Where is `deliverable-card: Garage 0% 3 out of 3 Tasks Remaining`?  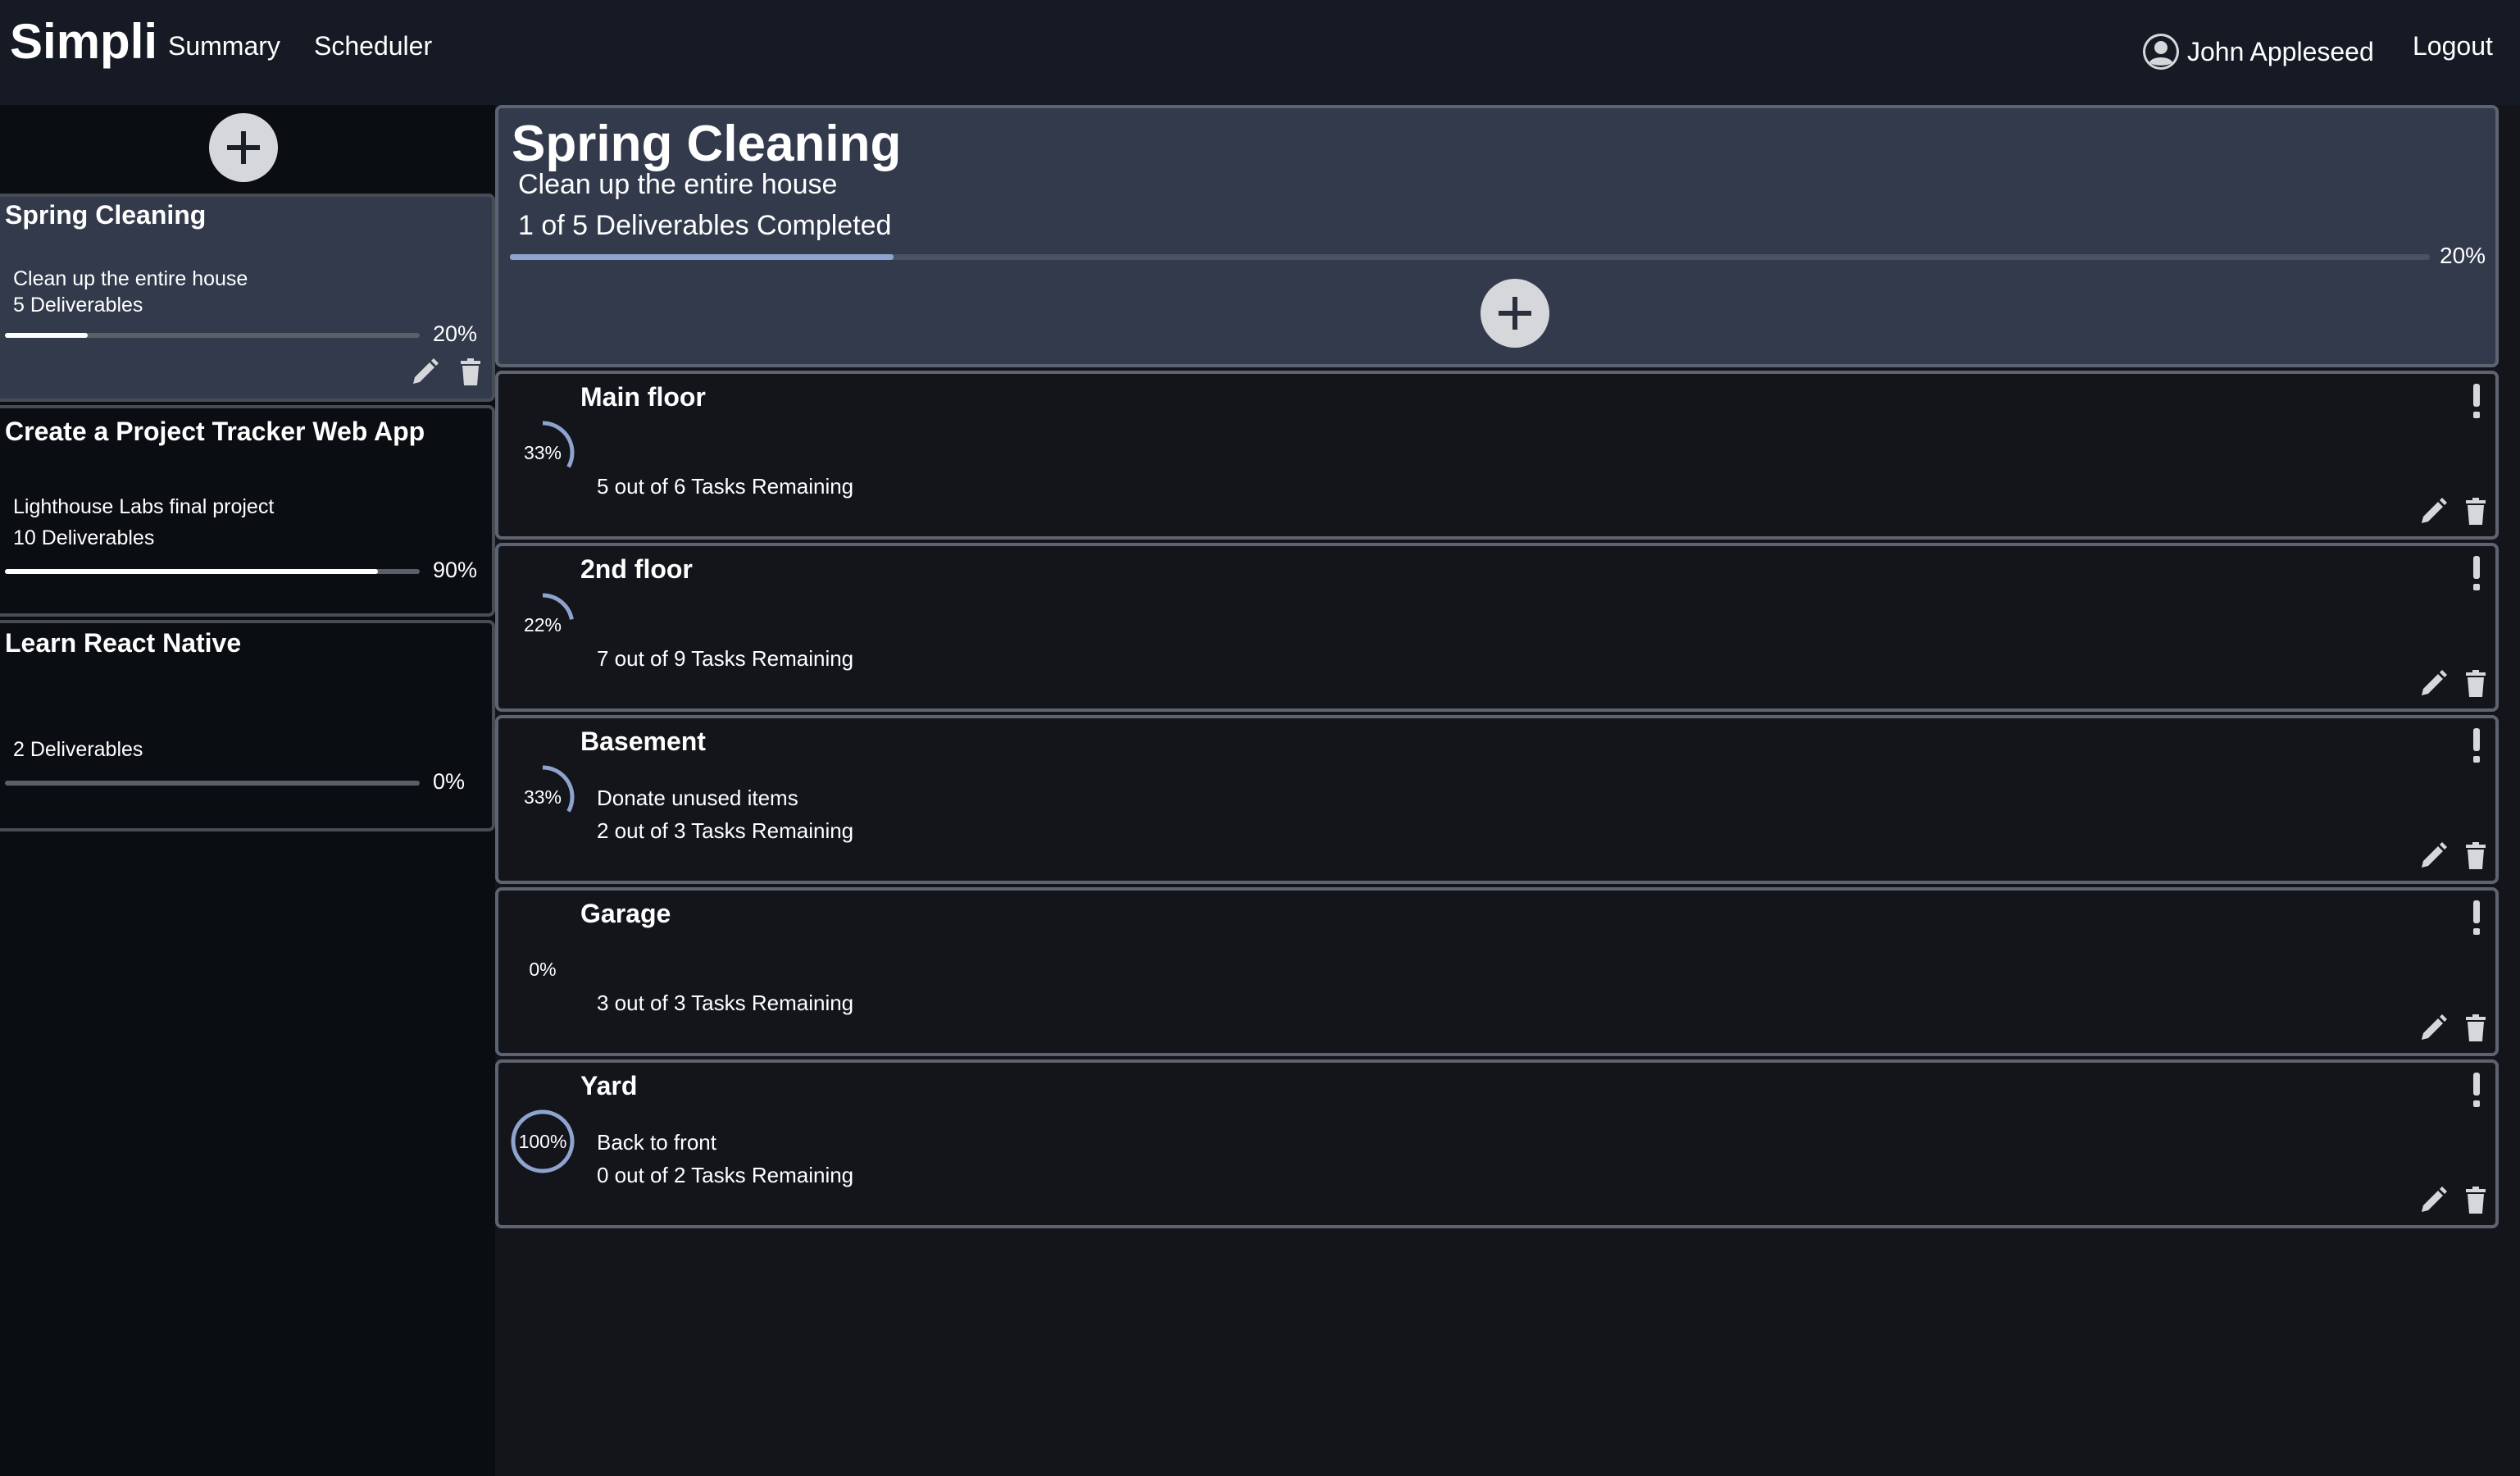 deliverable-card: Garage 0% 3 out of 3 Tasks Remaining is located at coordinates (1497, 971).